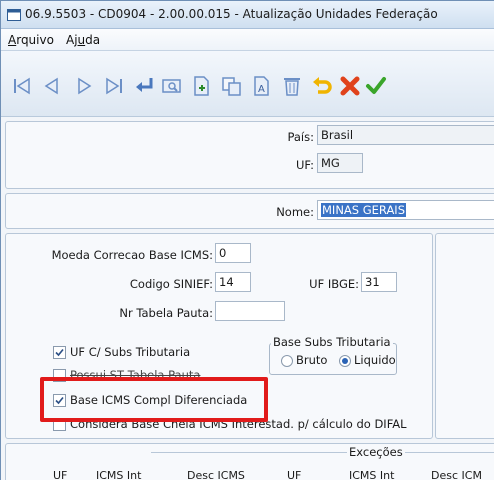 This screenshot has width=494, height=480. Describe the element at coordinates (118, 474) in the screenshot. I see `col-icms-int-1: ICMS Int` at that location.